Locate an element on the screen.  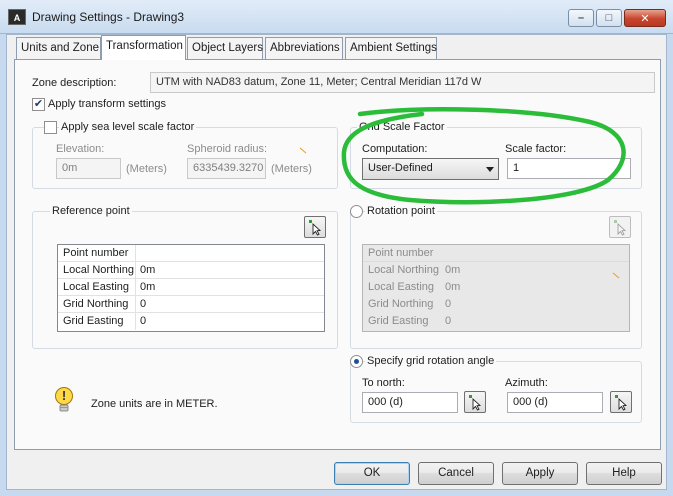
highlight-stroke is located at coordinates (483, 156).